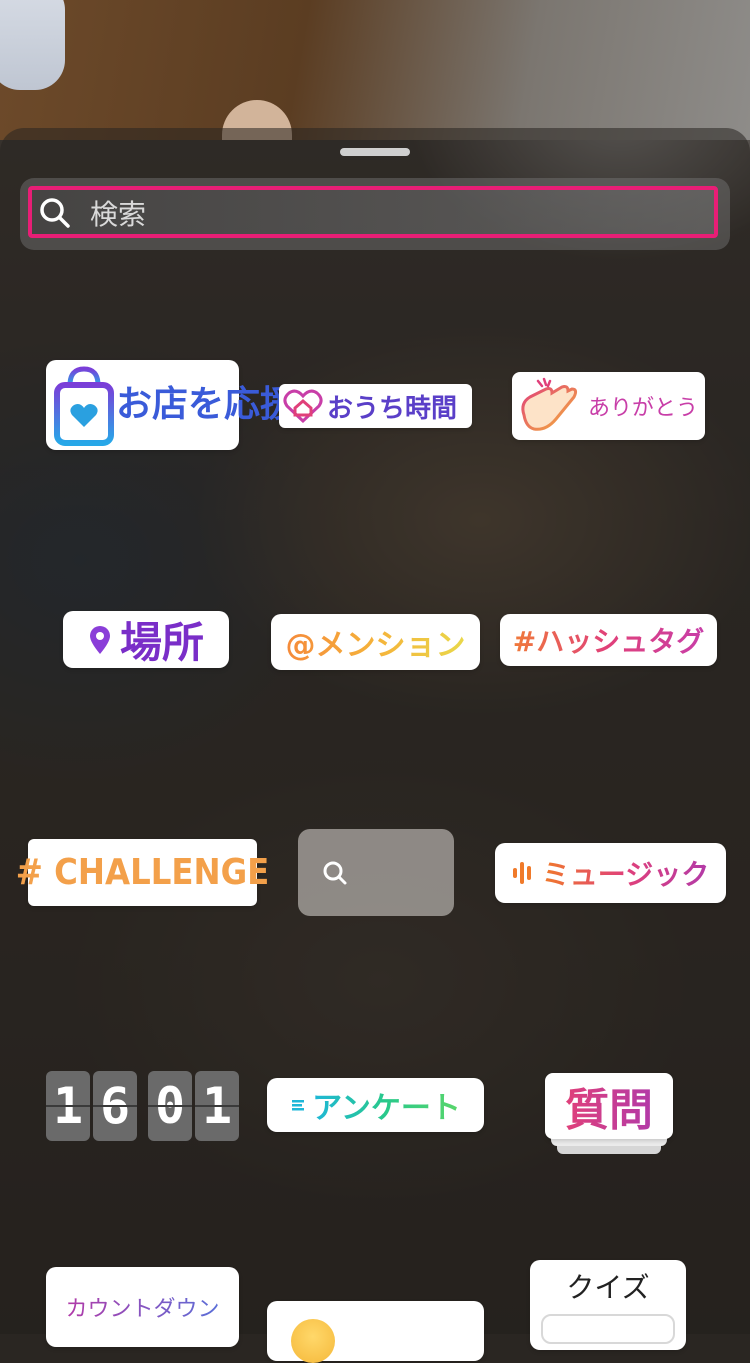 This screenshot has width=750, height=1363. I want to click on sticker-music: ミュージック, so click(610, 873).